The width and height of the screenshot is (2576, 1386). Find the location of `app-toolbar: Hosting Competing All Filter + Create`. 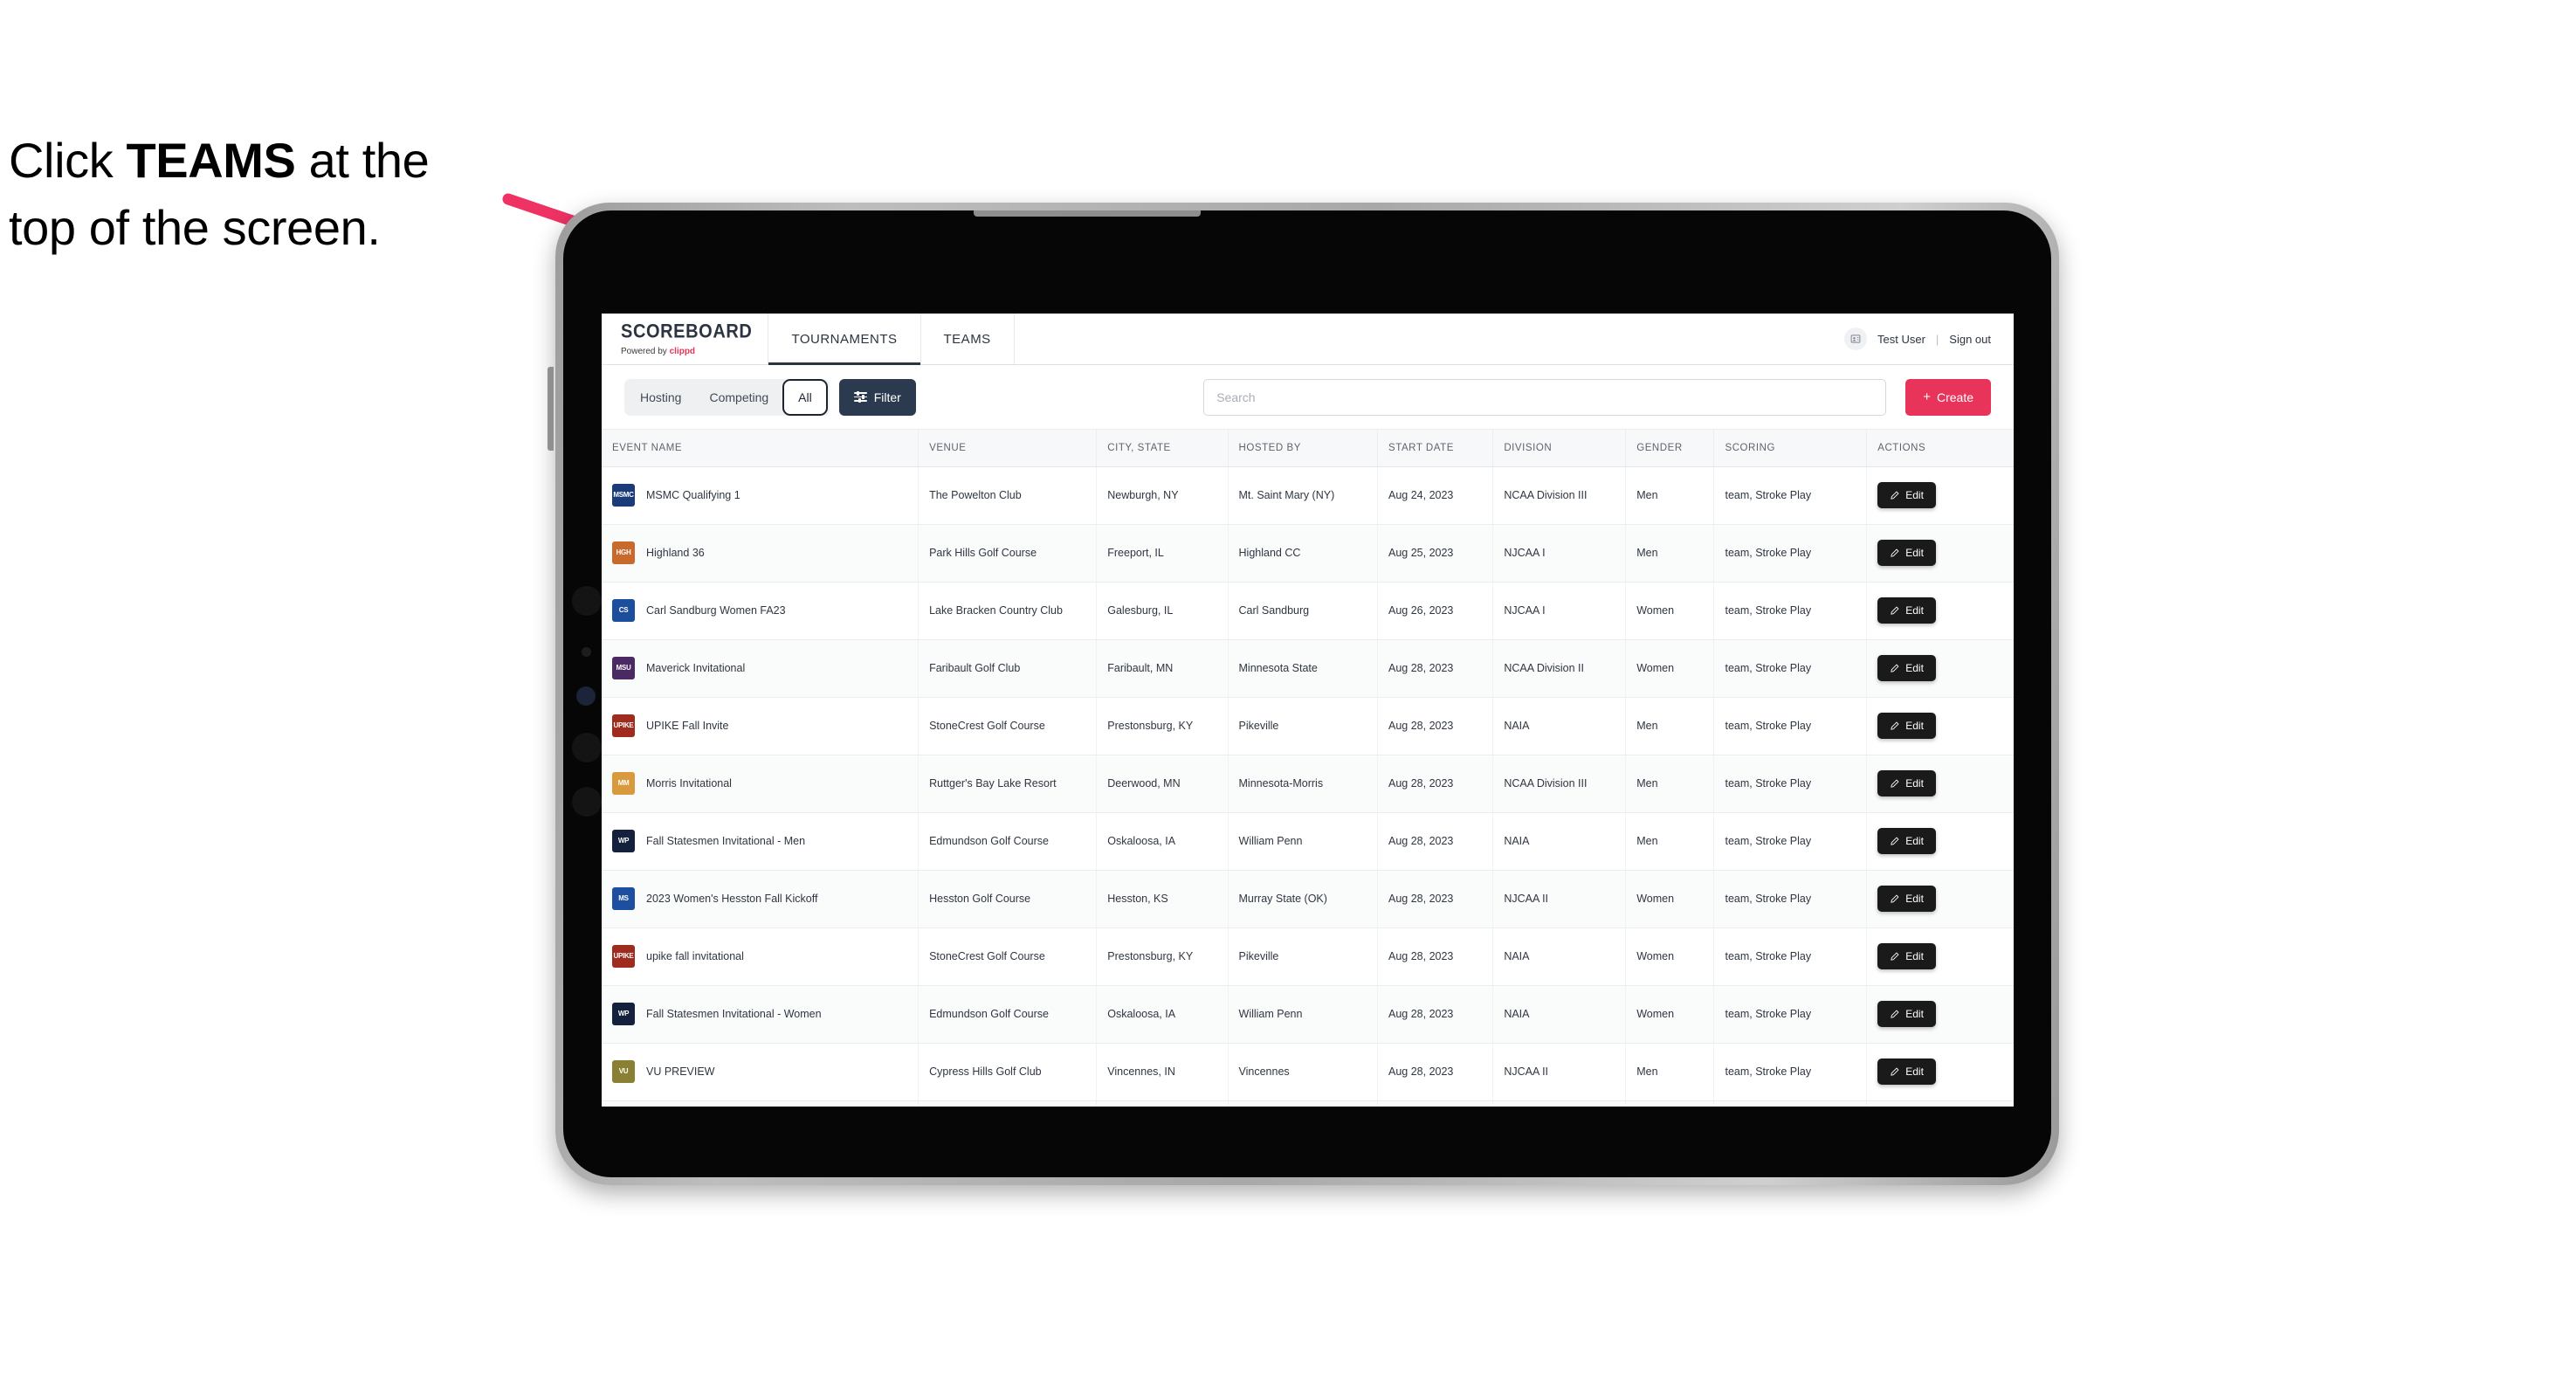

app-toolbar: Hosting Competing All Filter + Create is located at coordinates (1308, 397).